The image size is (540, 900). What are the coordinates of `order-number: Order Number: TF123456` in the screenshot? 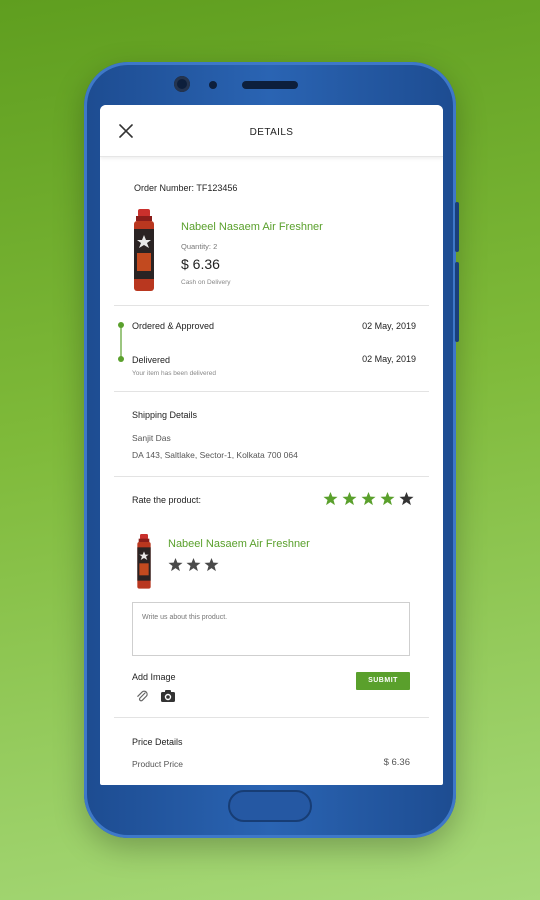 It's located at (186, 188).